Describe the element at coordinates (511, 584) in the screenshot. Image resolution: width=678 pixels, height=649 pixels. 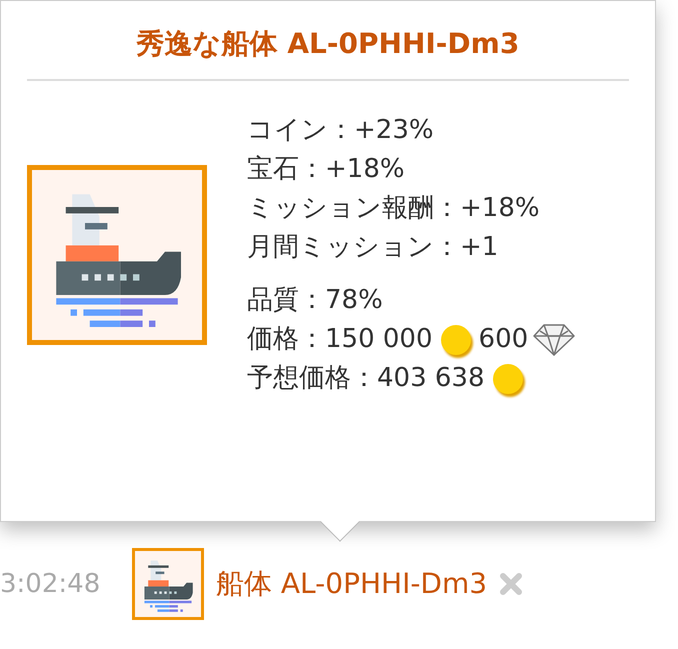
I see `close-icon` at that location.